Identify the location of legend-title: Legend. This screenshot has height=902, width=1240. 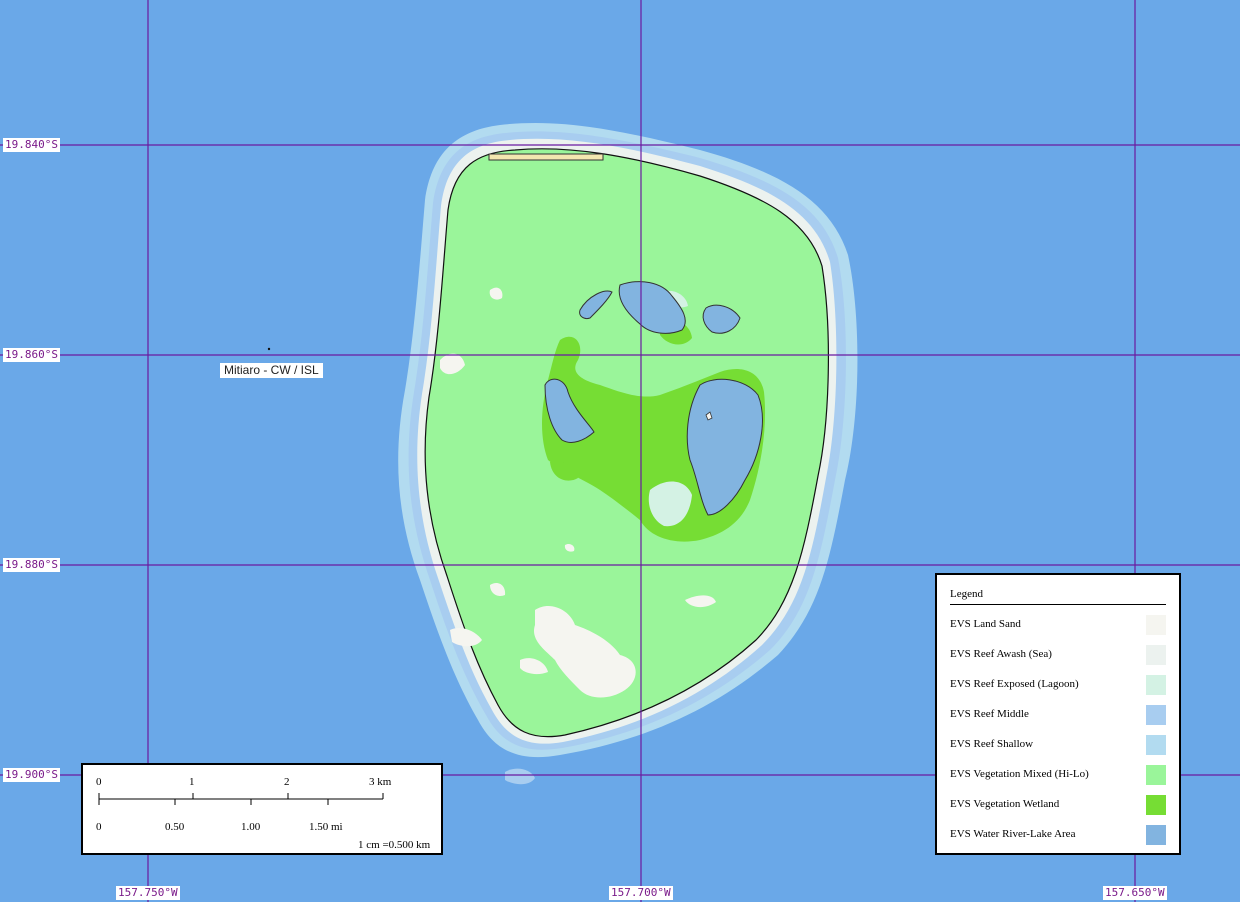
(966, 594).